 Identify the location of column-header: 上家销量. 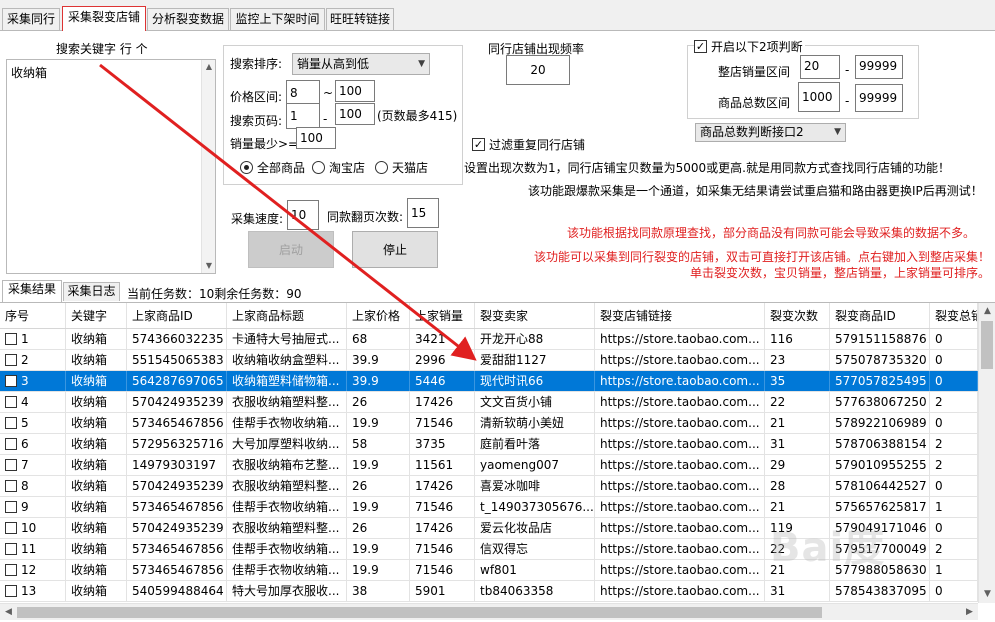
(442, 315).